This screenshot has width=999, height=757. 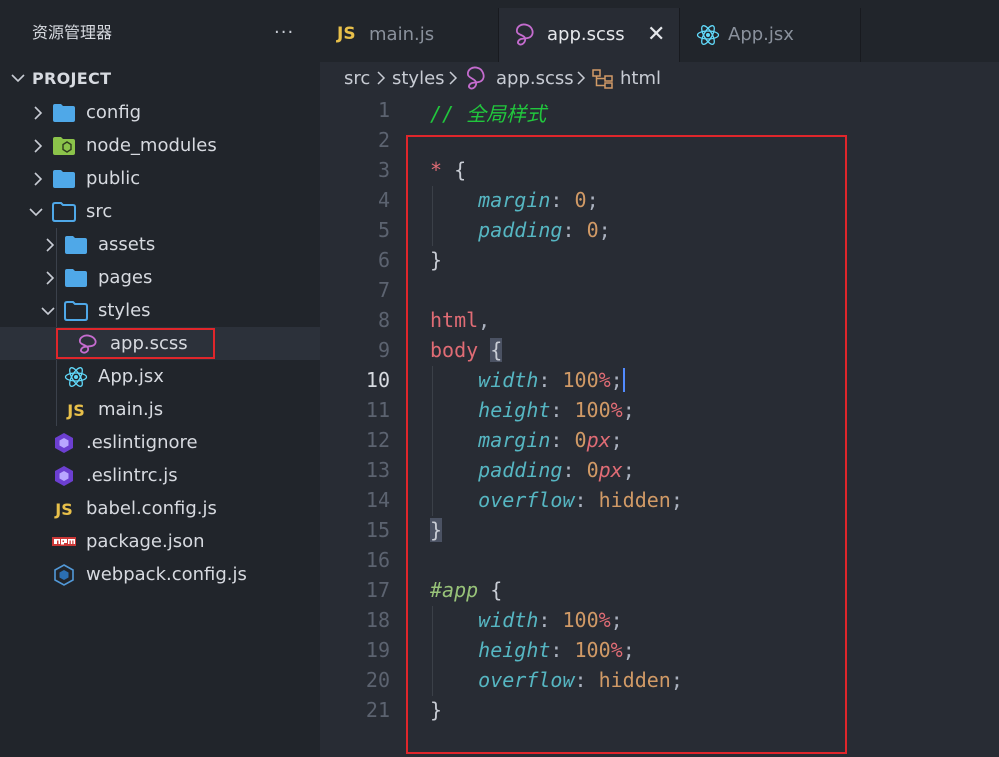 I want to click on close-tab-button: ✕, so click(x=656, y=34).